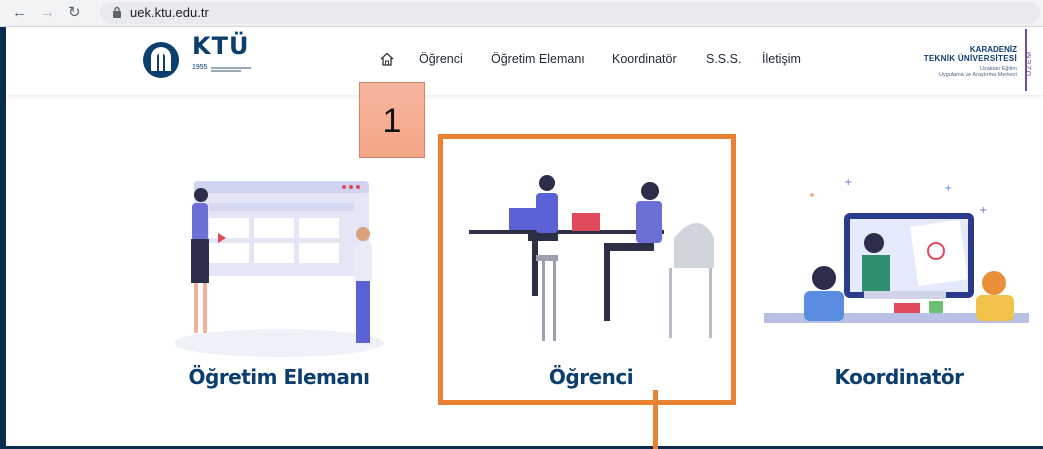 This screenshot has height=449, width=1043. What do you see at coordinates (970, 58) in the screenshot?
I see `uzem-line2: TEKNİK ÜNİVERSİTESİ` at bounding box center [970, 58].